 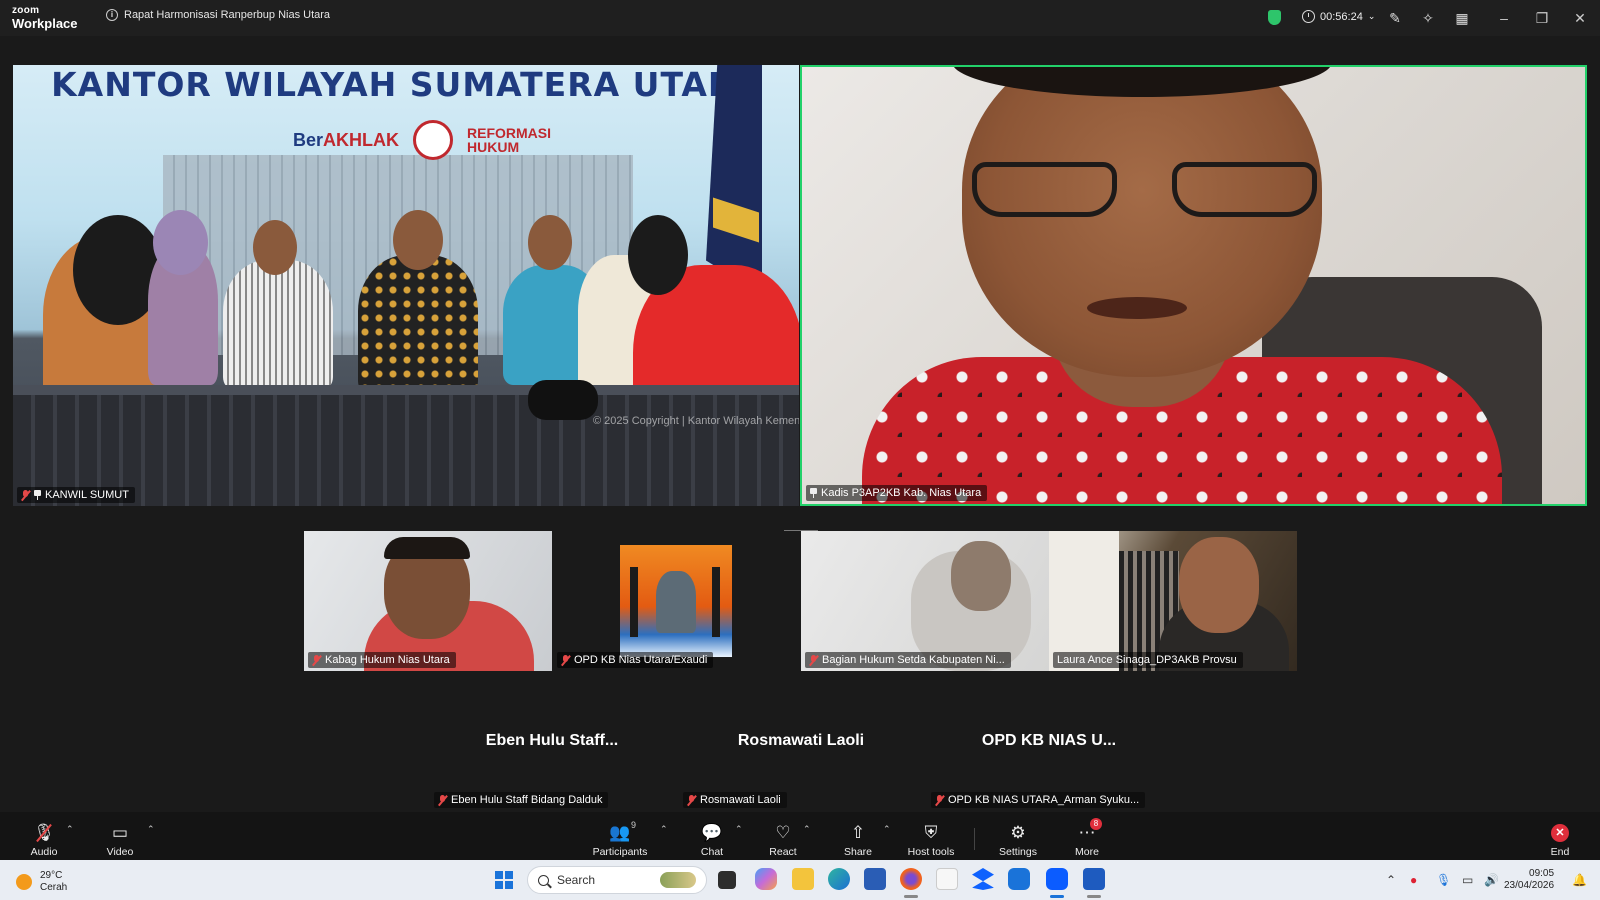 What do you see at coordinates (712, 837) in the screenshot?
I see `chat-button: 💬 Chat` at bounding box center [712, 837].